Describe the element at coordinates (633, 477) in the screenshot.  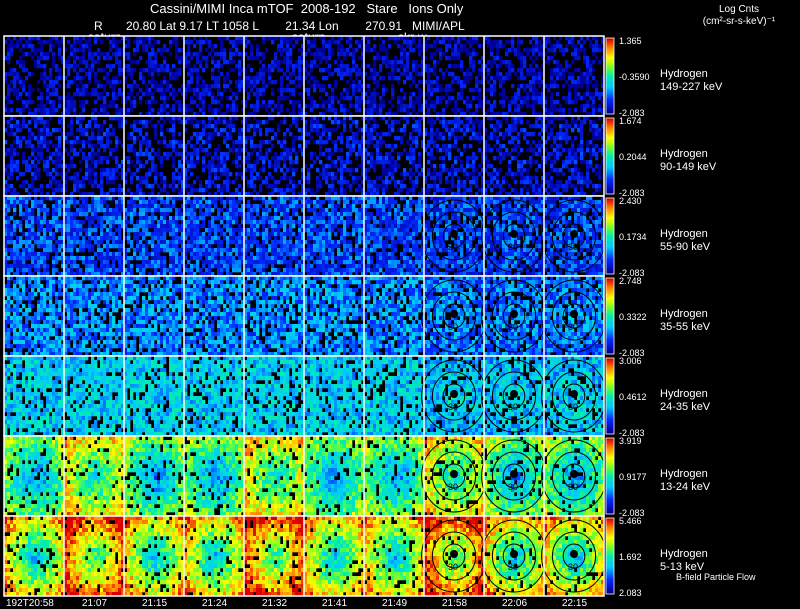
I see `colorbar-mid-5: 0.9177` at that location.